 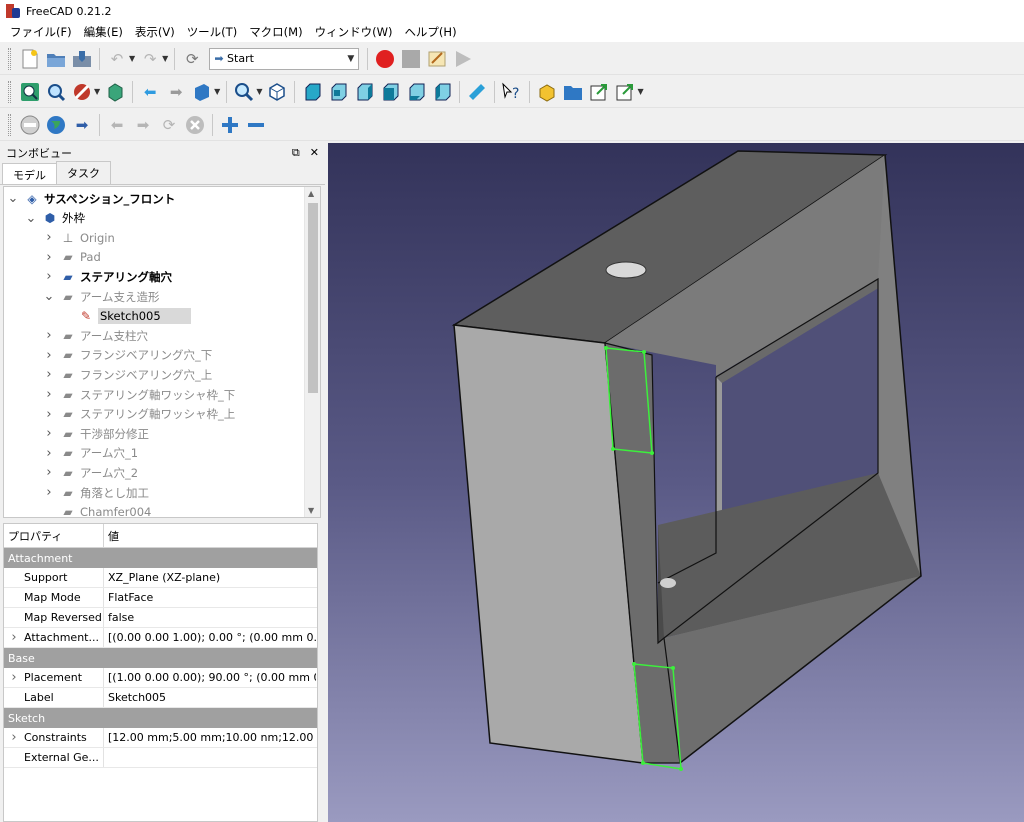 What do you see at coordinates (155, 32) in the screenshot?
I see `menu-view: 表示(V)` at bounding box center [155, 32].